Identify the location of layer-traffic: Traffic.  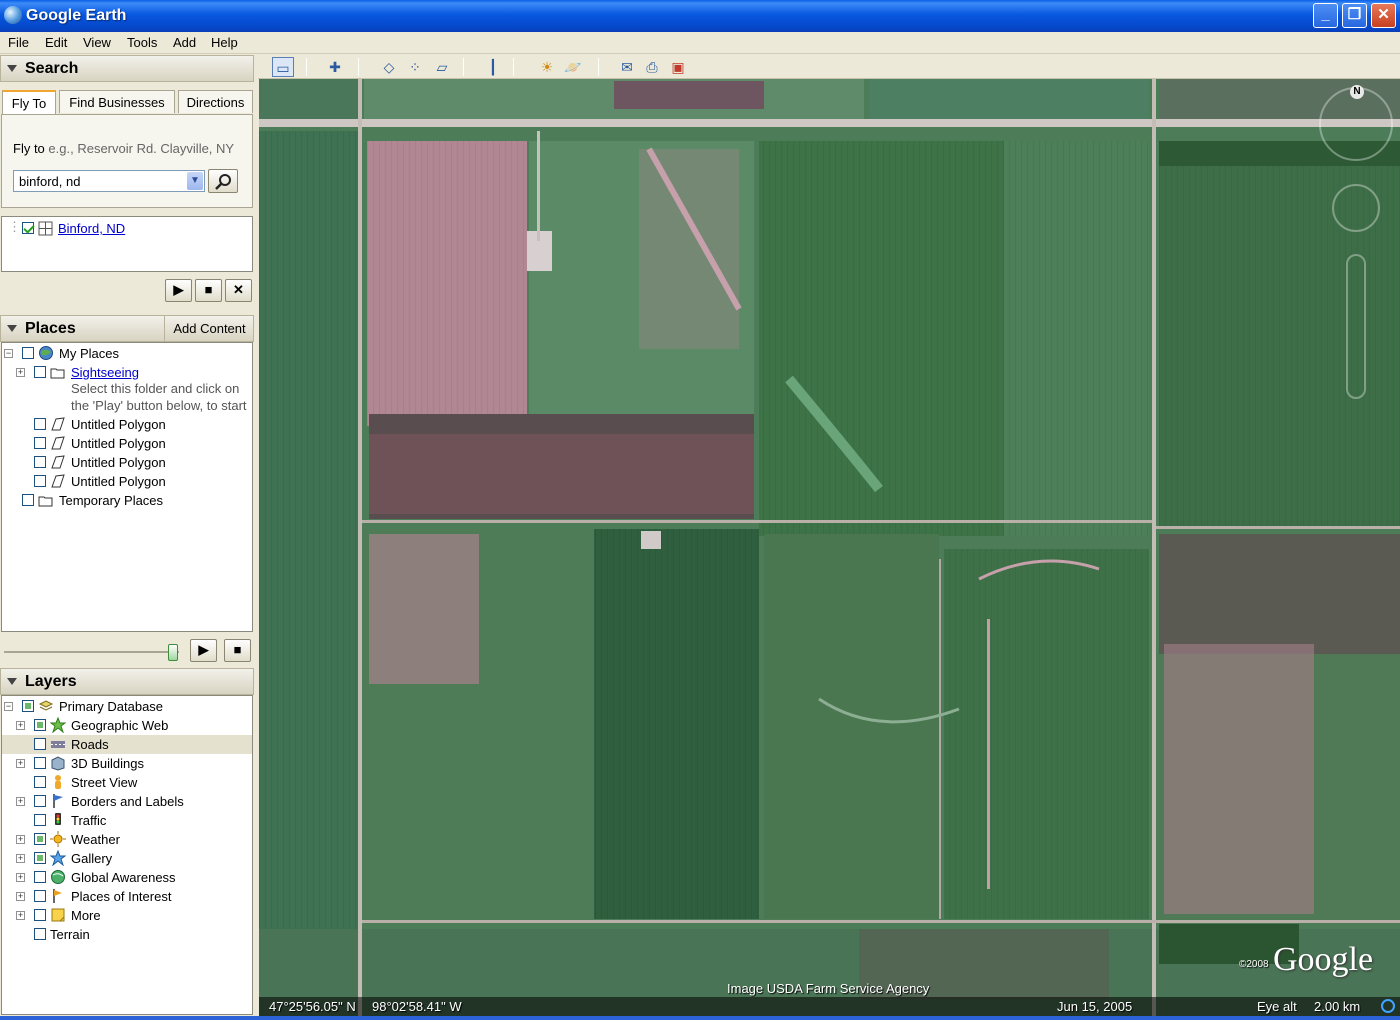
(127, 820).